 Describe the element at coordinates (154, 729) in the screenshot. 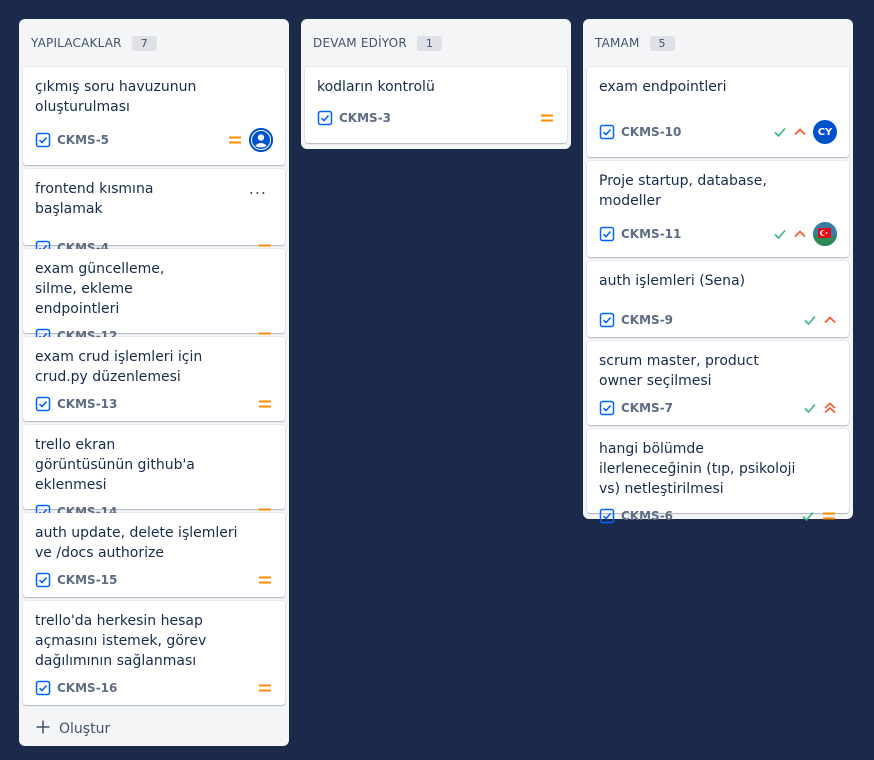

I see `create-issue-button: Oluştur` at that location.